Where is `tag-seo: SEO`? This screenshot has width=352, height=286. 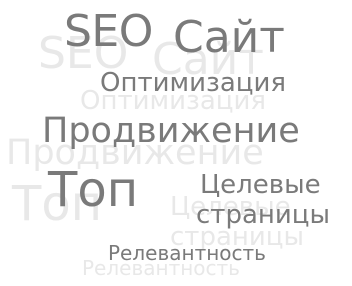 tag-seo: SEO is located at coordinates (108, 32).